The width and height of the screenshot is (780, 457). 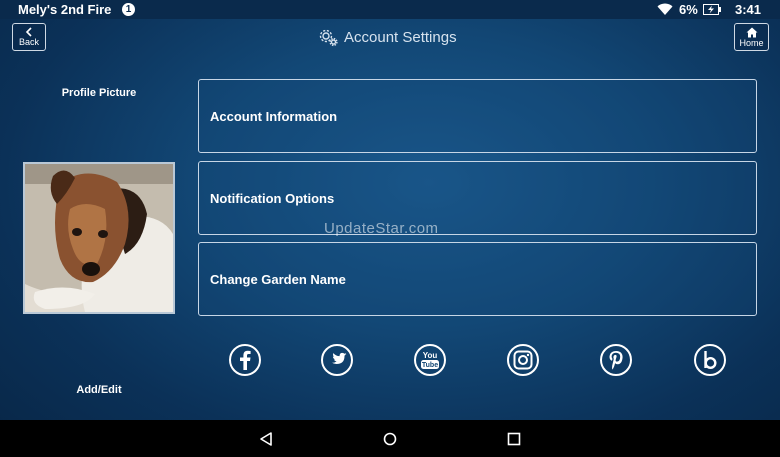 I want to click on add-edit-link: Add/Edit, so click(x=99, y=390).